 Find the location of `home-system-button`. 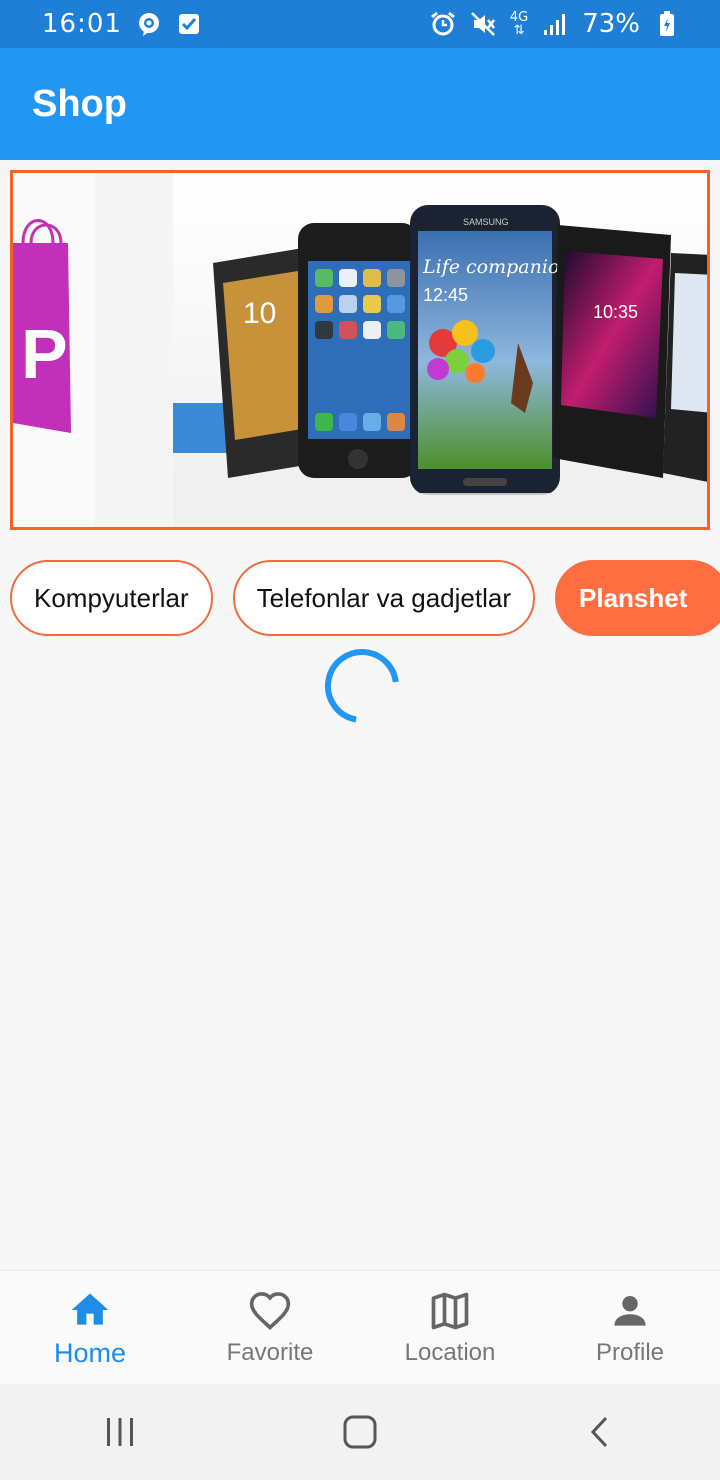

home-system-button is located at coordinates (360, 1432).